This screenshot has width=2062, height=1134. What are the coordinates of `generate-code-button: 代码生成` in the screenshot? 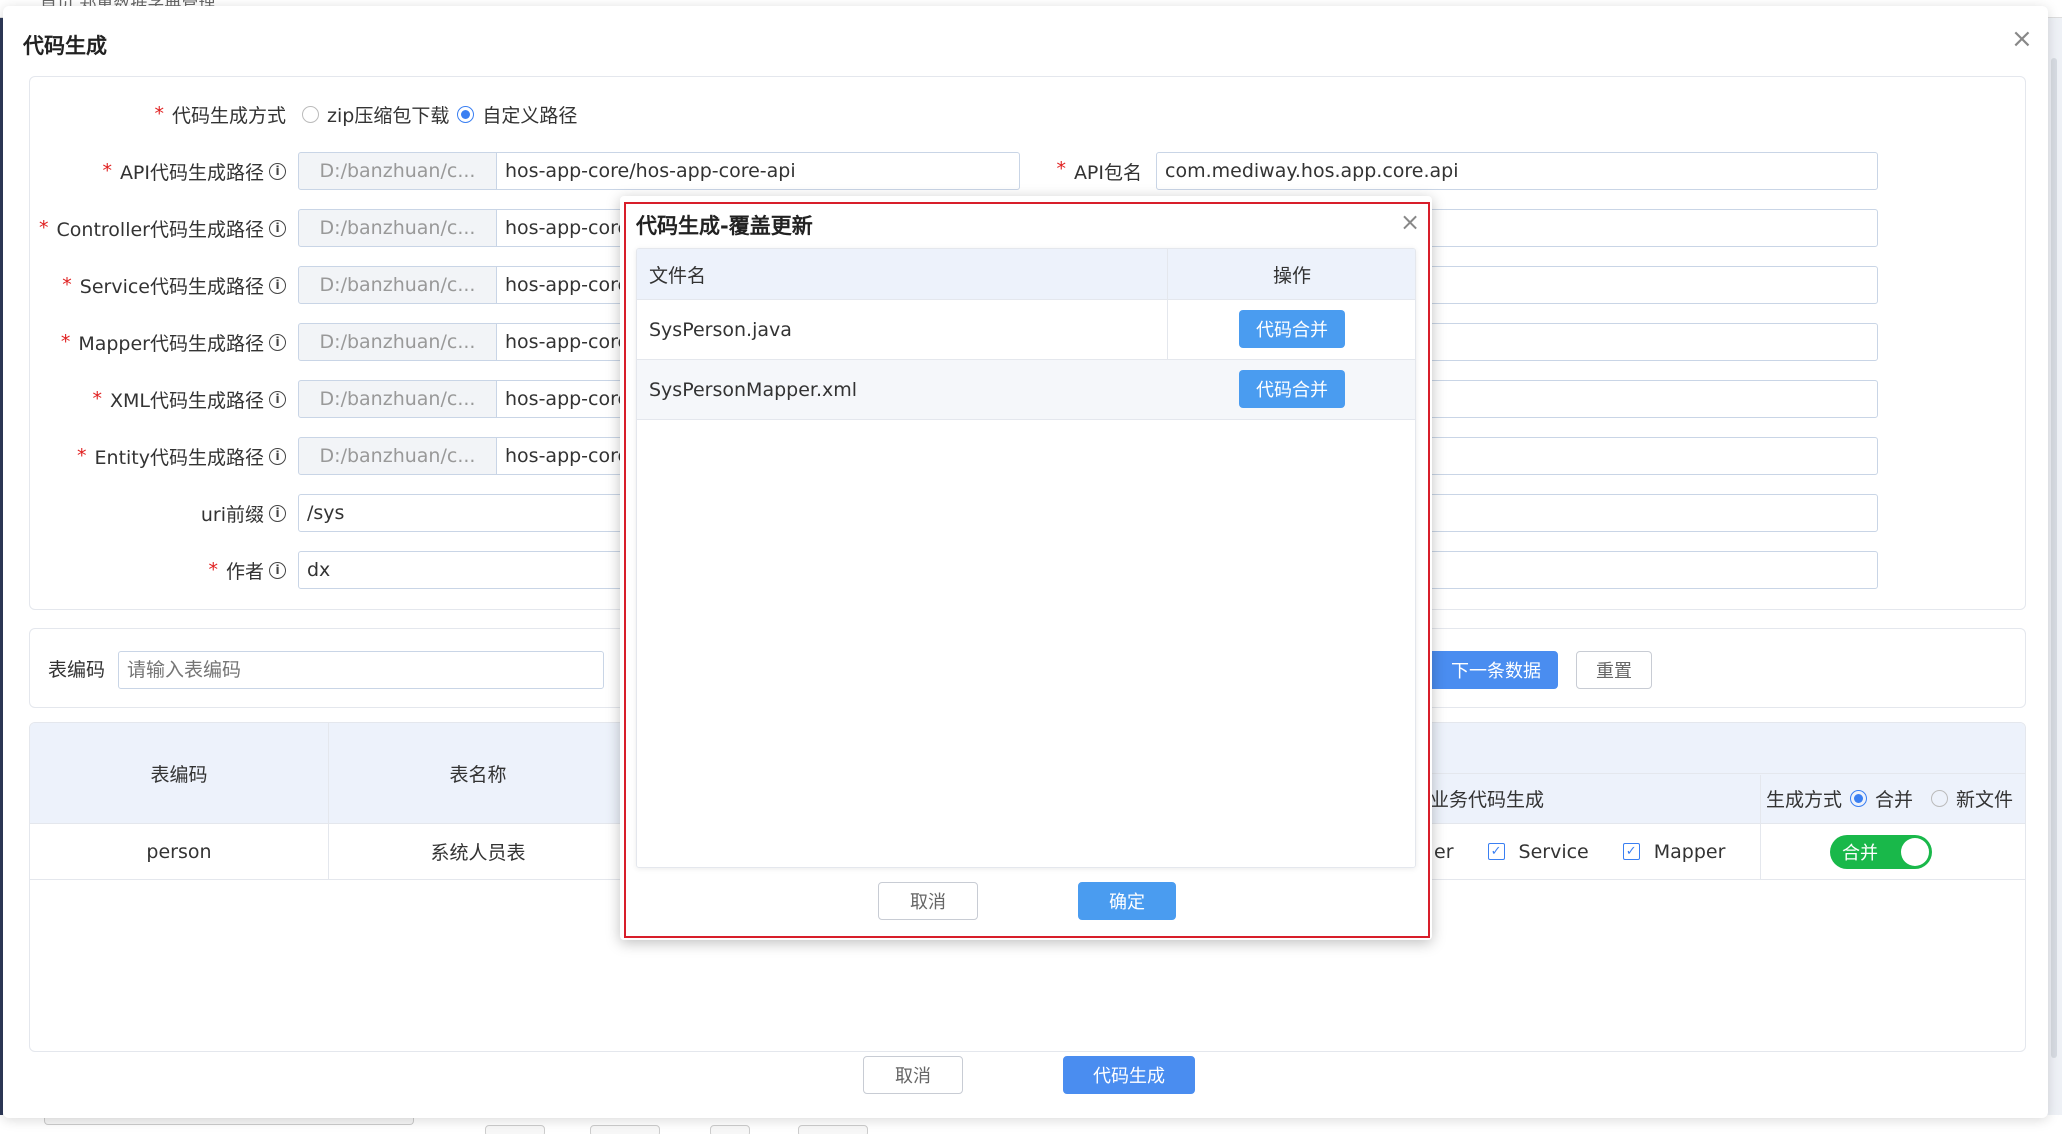 It's located at (1129, 1075).